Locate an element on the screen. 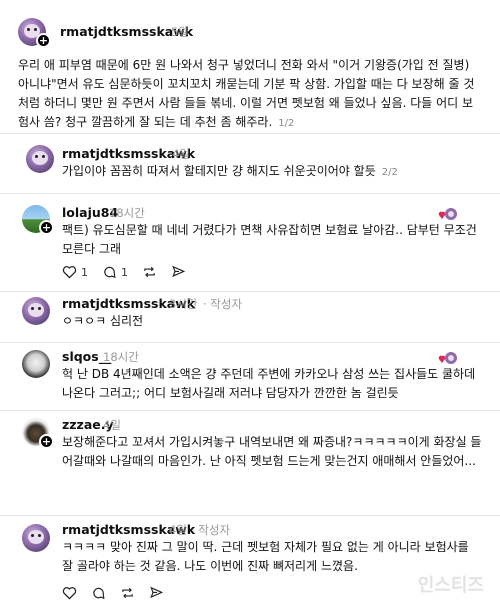  comment-button is located at coordinates (98, 593).